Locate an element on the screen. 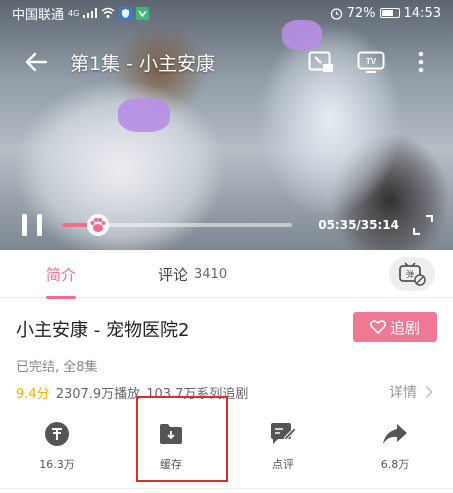 The width and height of the screenshot is (453, 493). more-options-button is located at coordinates (421, 62).